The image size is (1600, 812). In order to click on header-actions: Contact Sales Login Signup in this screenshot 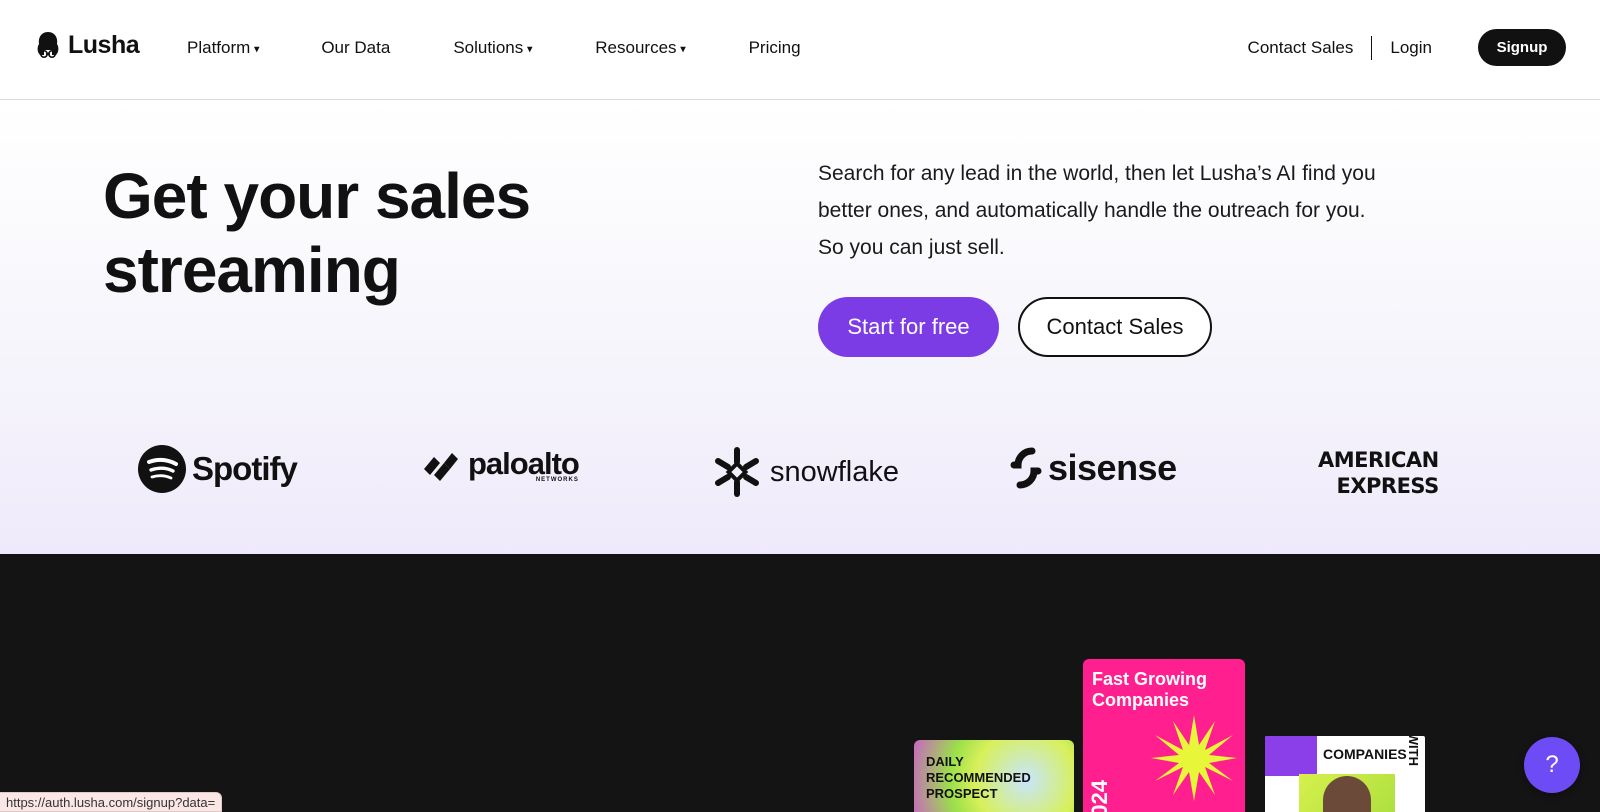, I will do `click(1407, 47)`.